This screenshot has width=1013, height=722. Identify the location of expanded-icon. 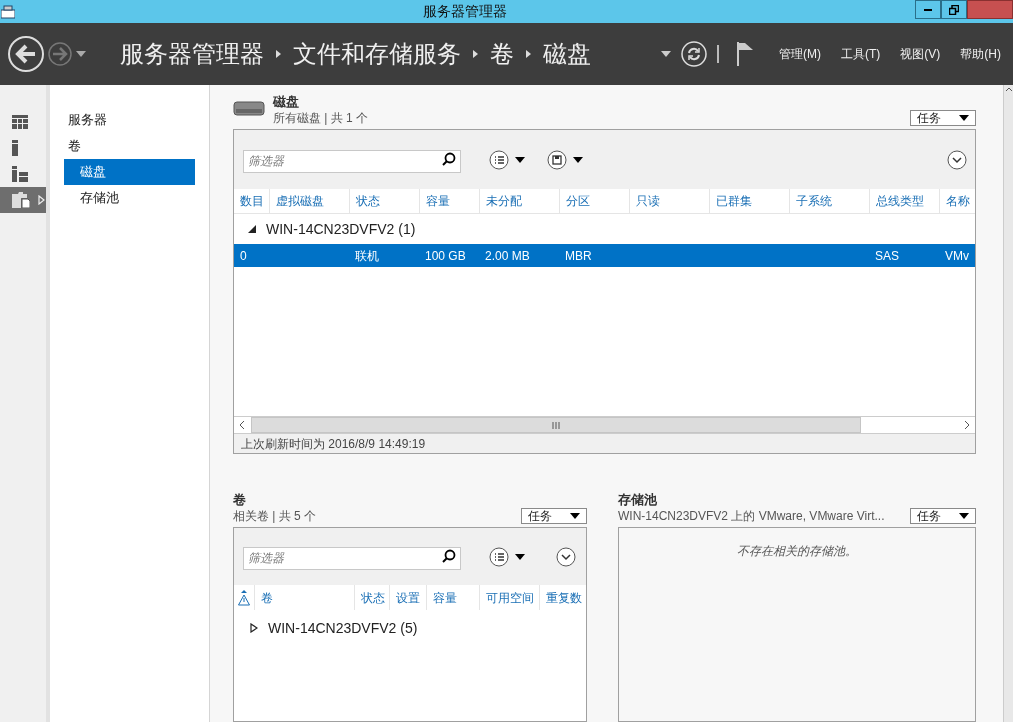
(252, 229).